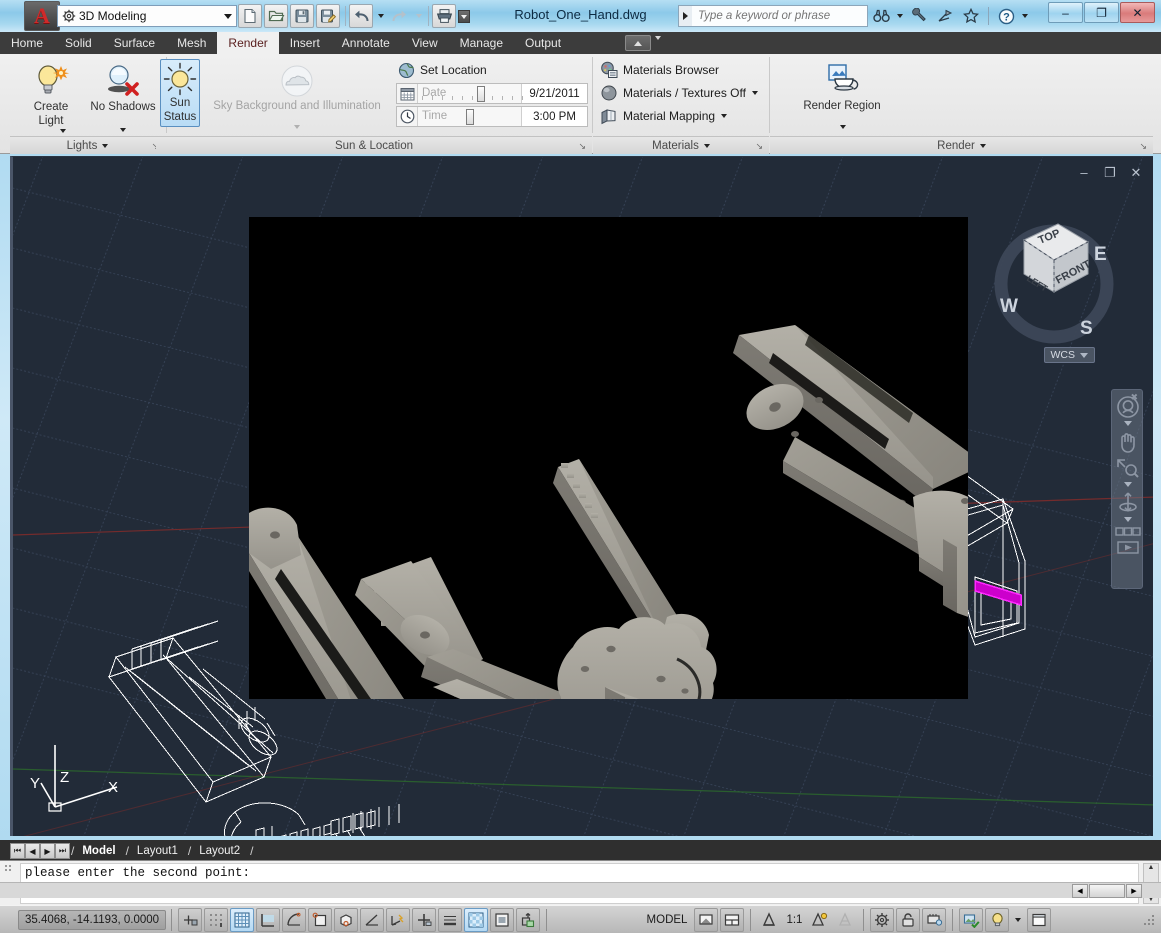 This screenshot has width=1161, height=933. Describe the element at coordinates (276, 16) in the screenshot. I see `open-document-button` at that location.